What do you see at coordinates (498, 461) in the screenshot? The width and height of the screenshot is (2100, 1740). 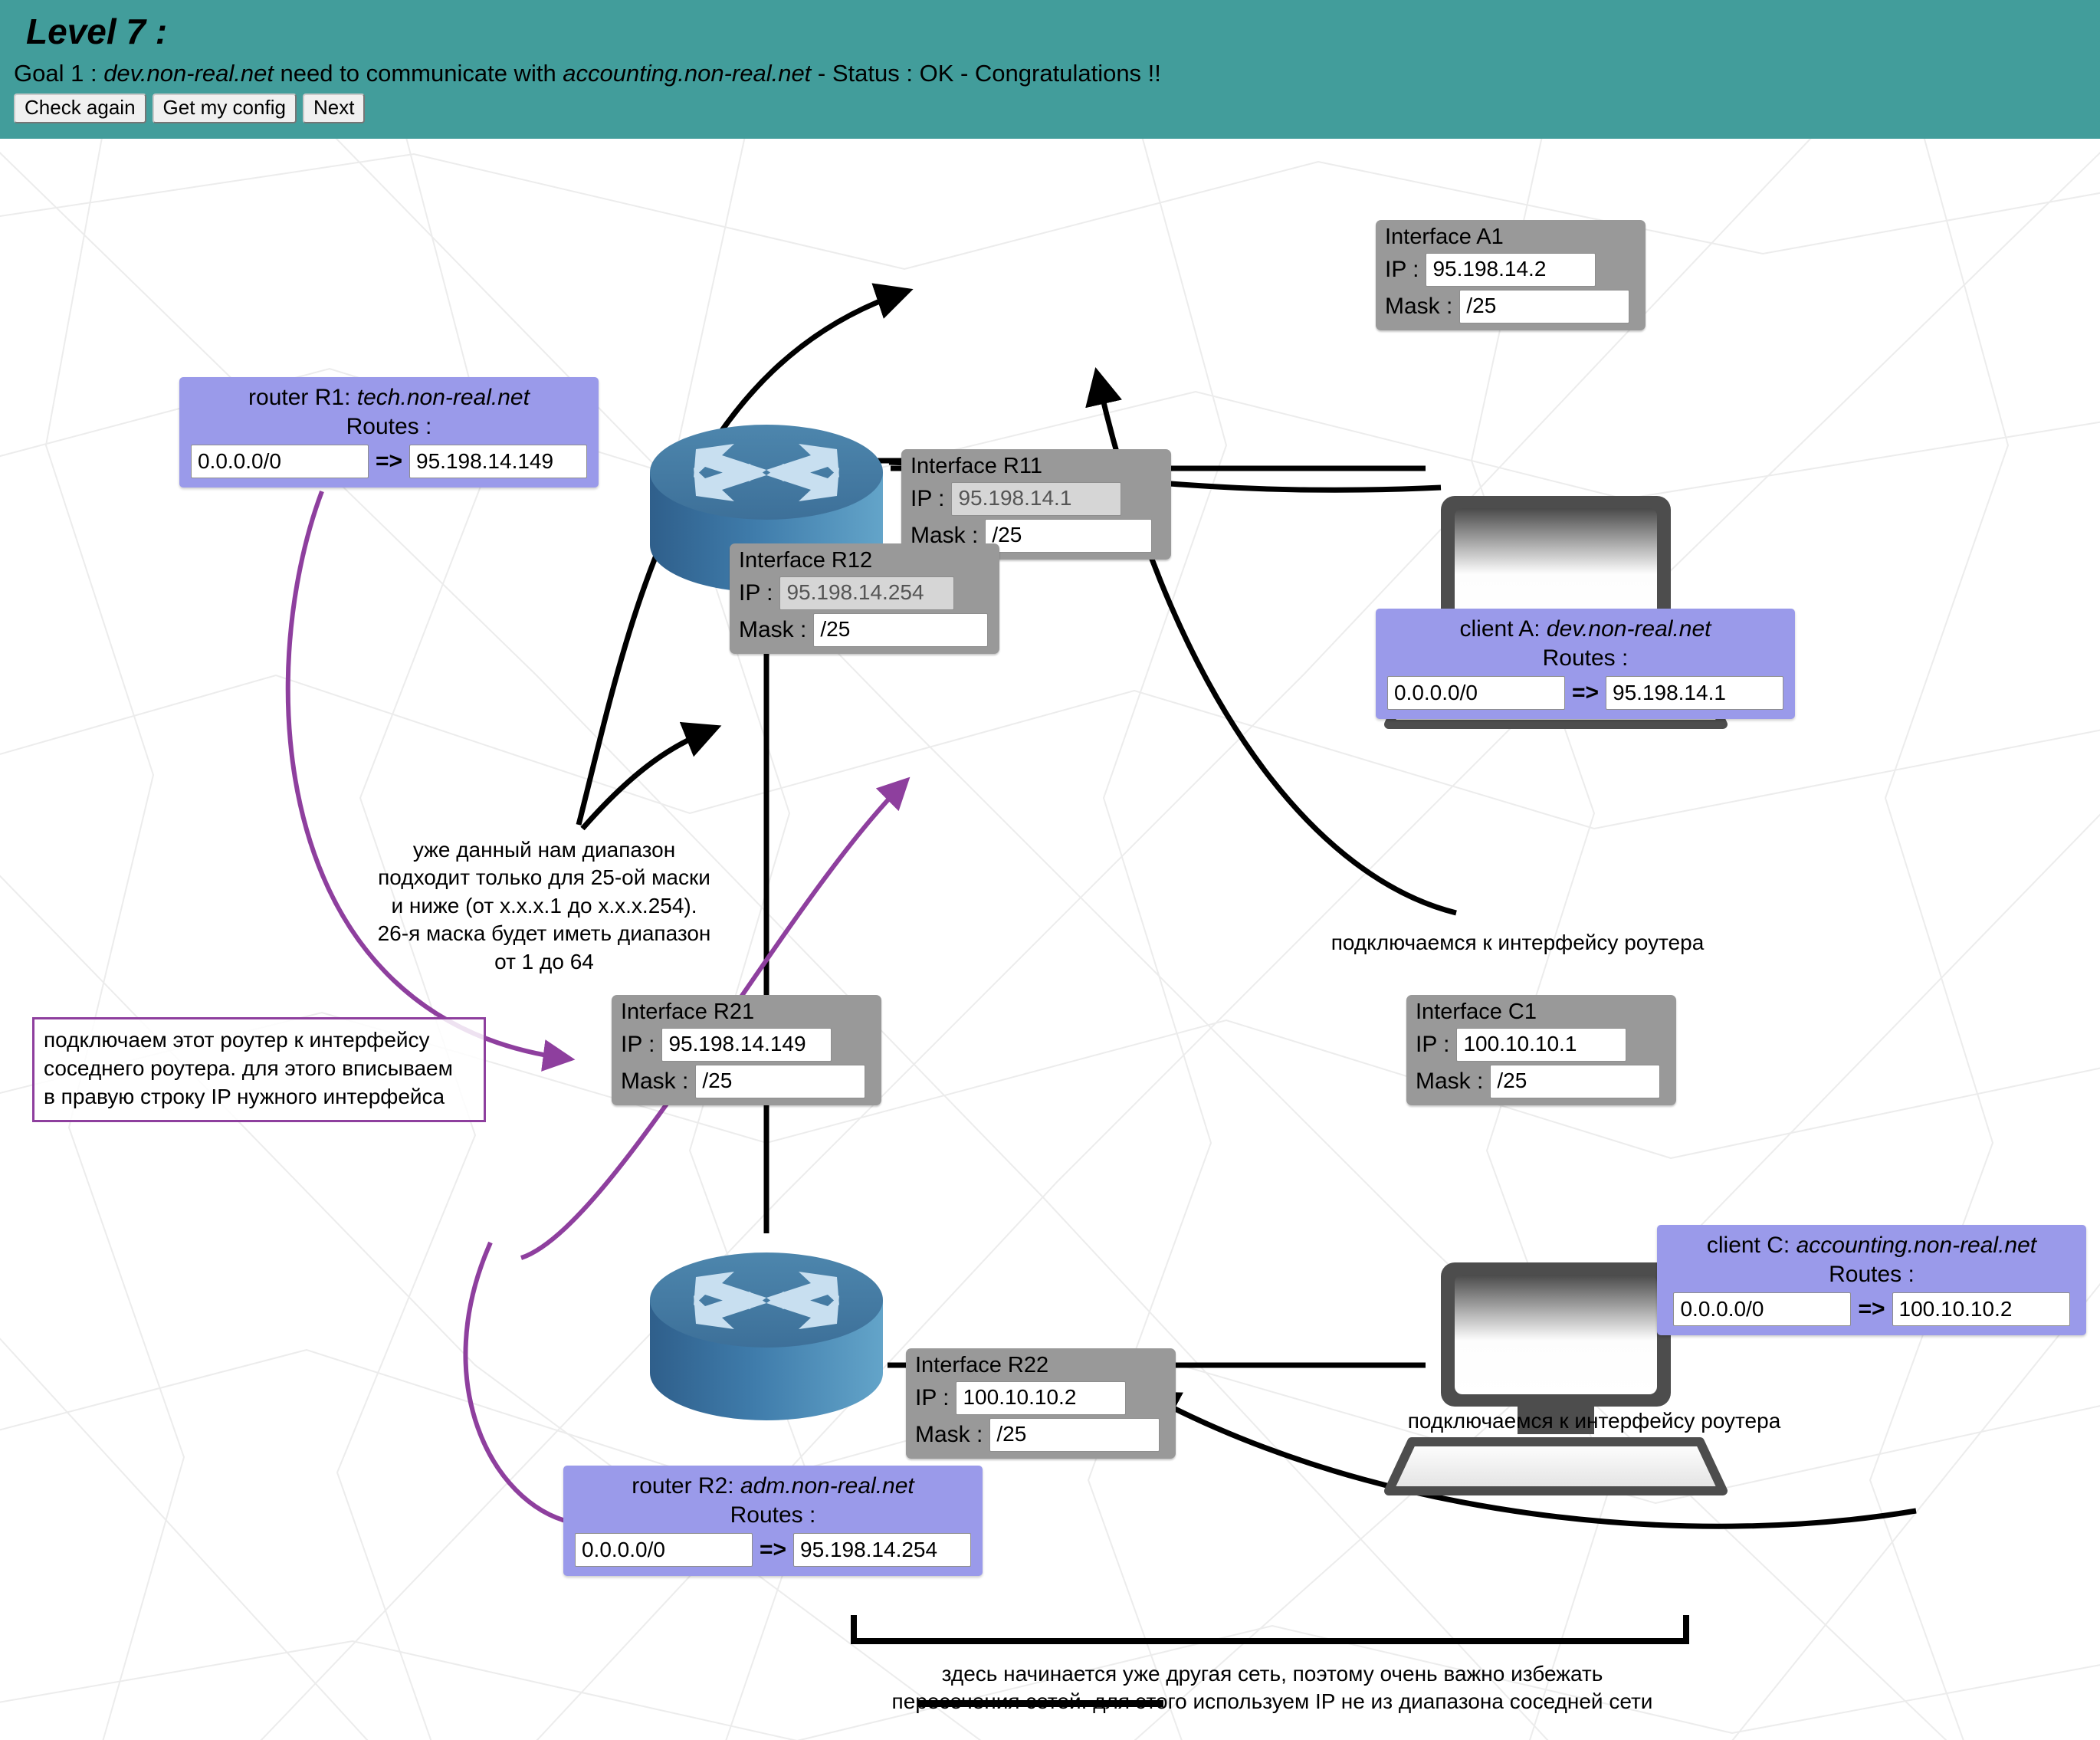 I see `router-r1-route-gateway-input` at bounding box center [498, 461].